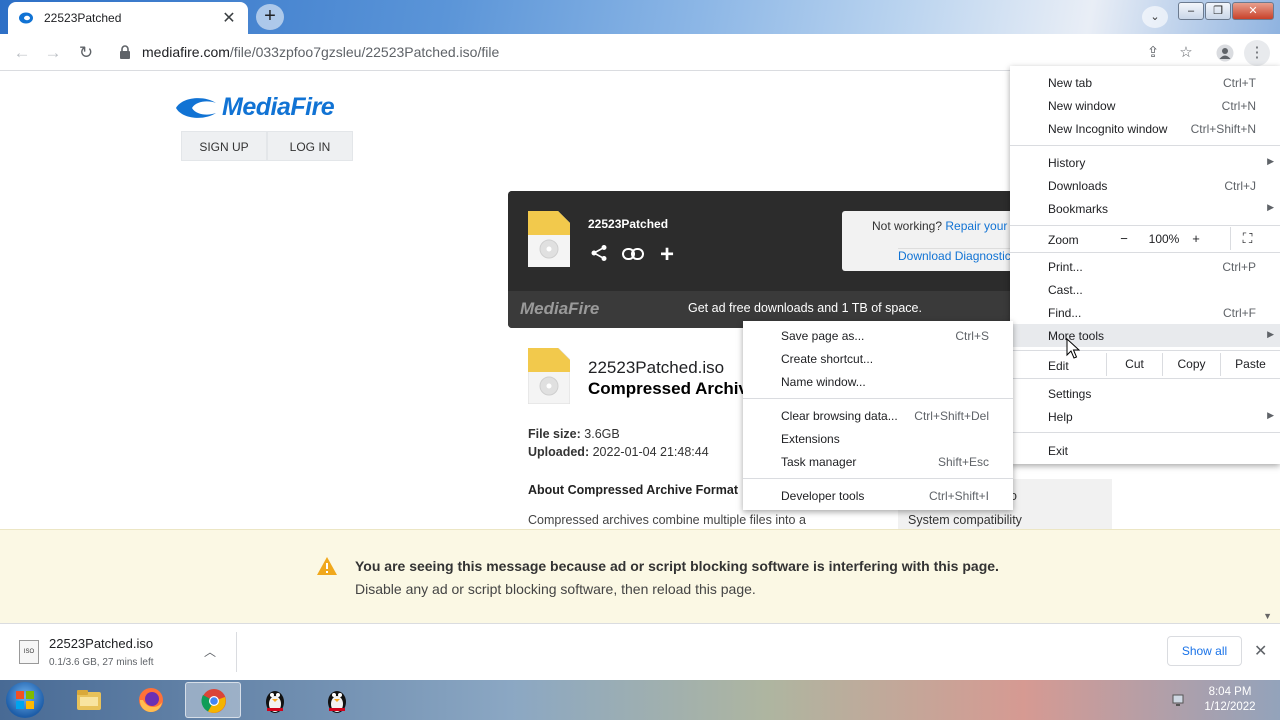  I want to click on menu-shortcut: Ctrl+Shift+N, so click(1223, 129).